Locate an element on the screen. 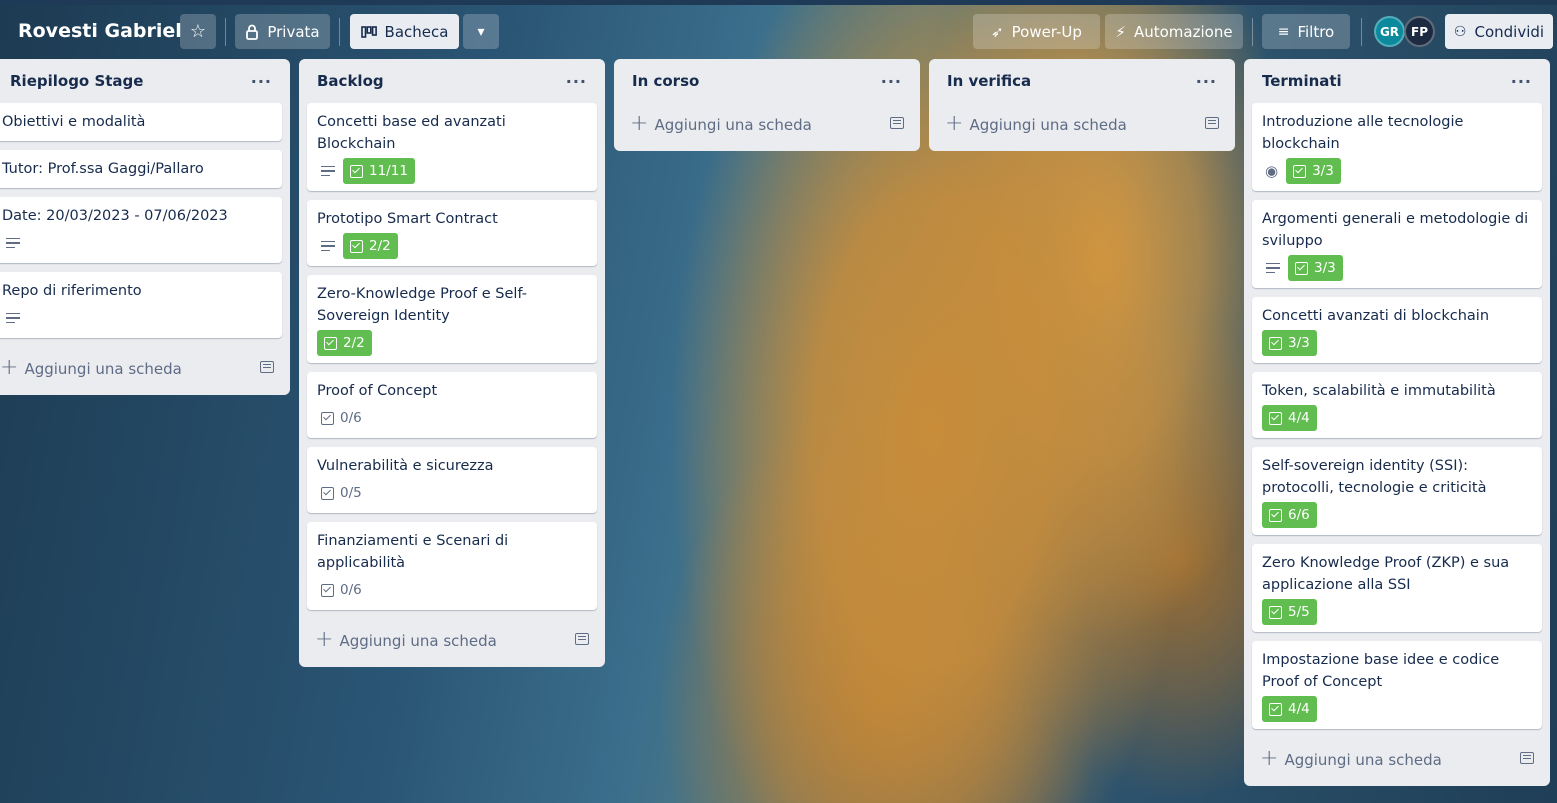  card: Token, scalabilità e immutabilità 4/4 is located at coordinates (1397, 405).